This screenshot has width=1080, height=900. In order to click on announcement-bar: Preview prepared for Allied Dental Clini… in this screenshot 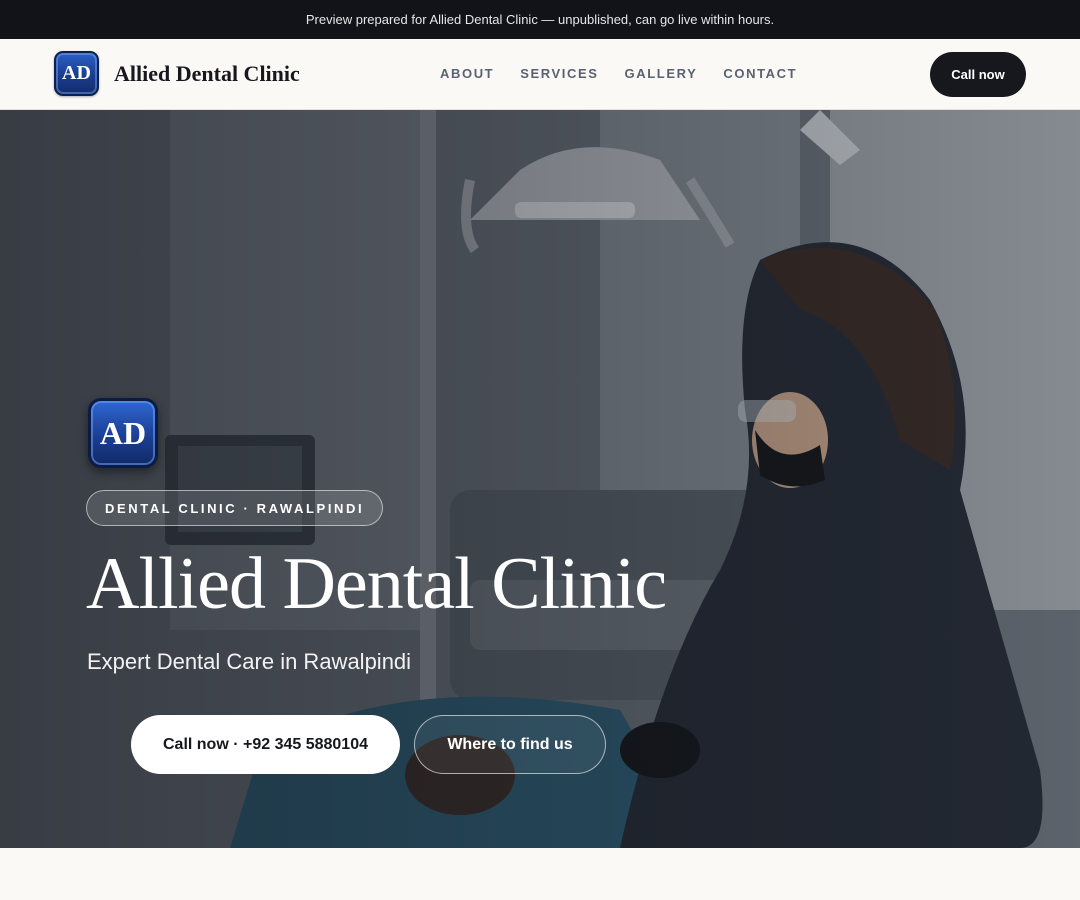, I will do `click(540, 19)`.